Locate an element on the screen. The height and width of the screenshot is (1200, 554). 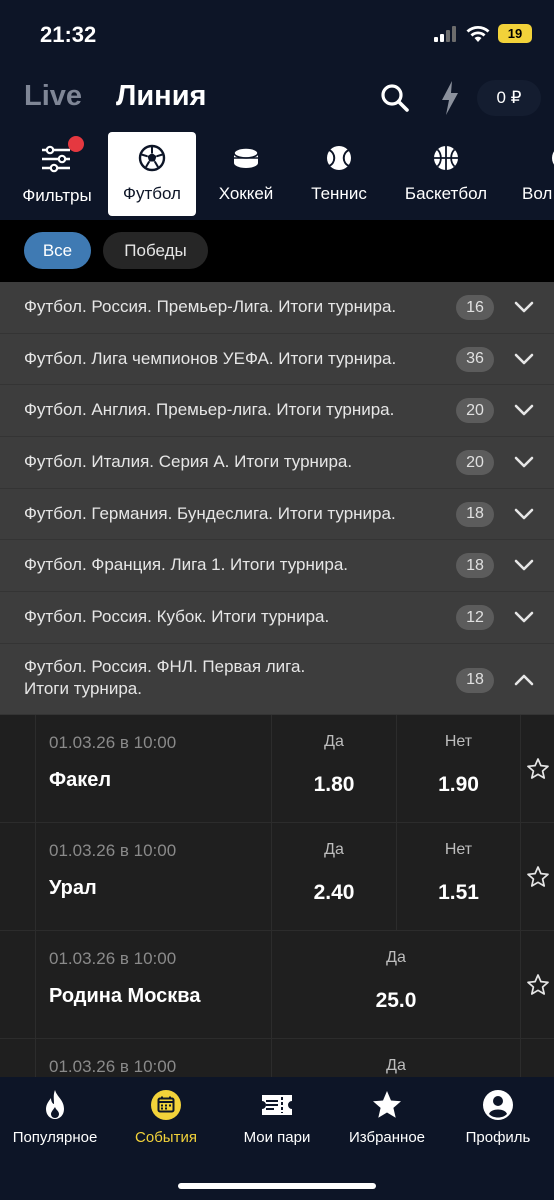
event-team: Факел is located at coordinates (80, 780).